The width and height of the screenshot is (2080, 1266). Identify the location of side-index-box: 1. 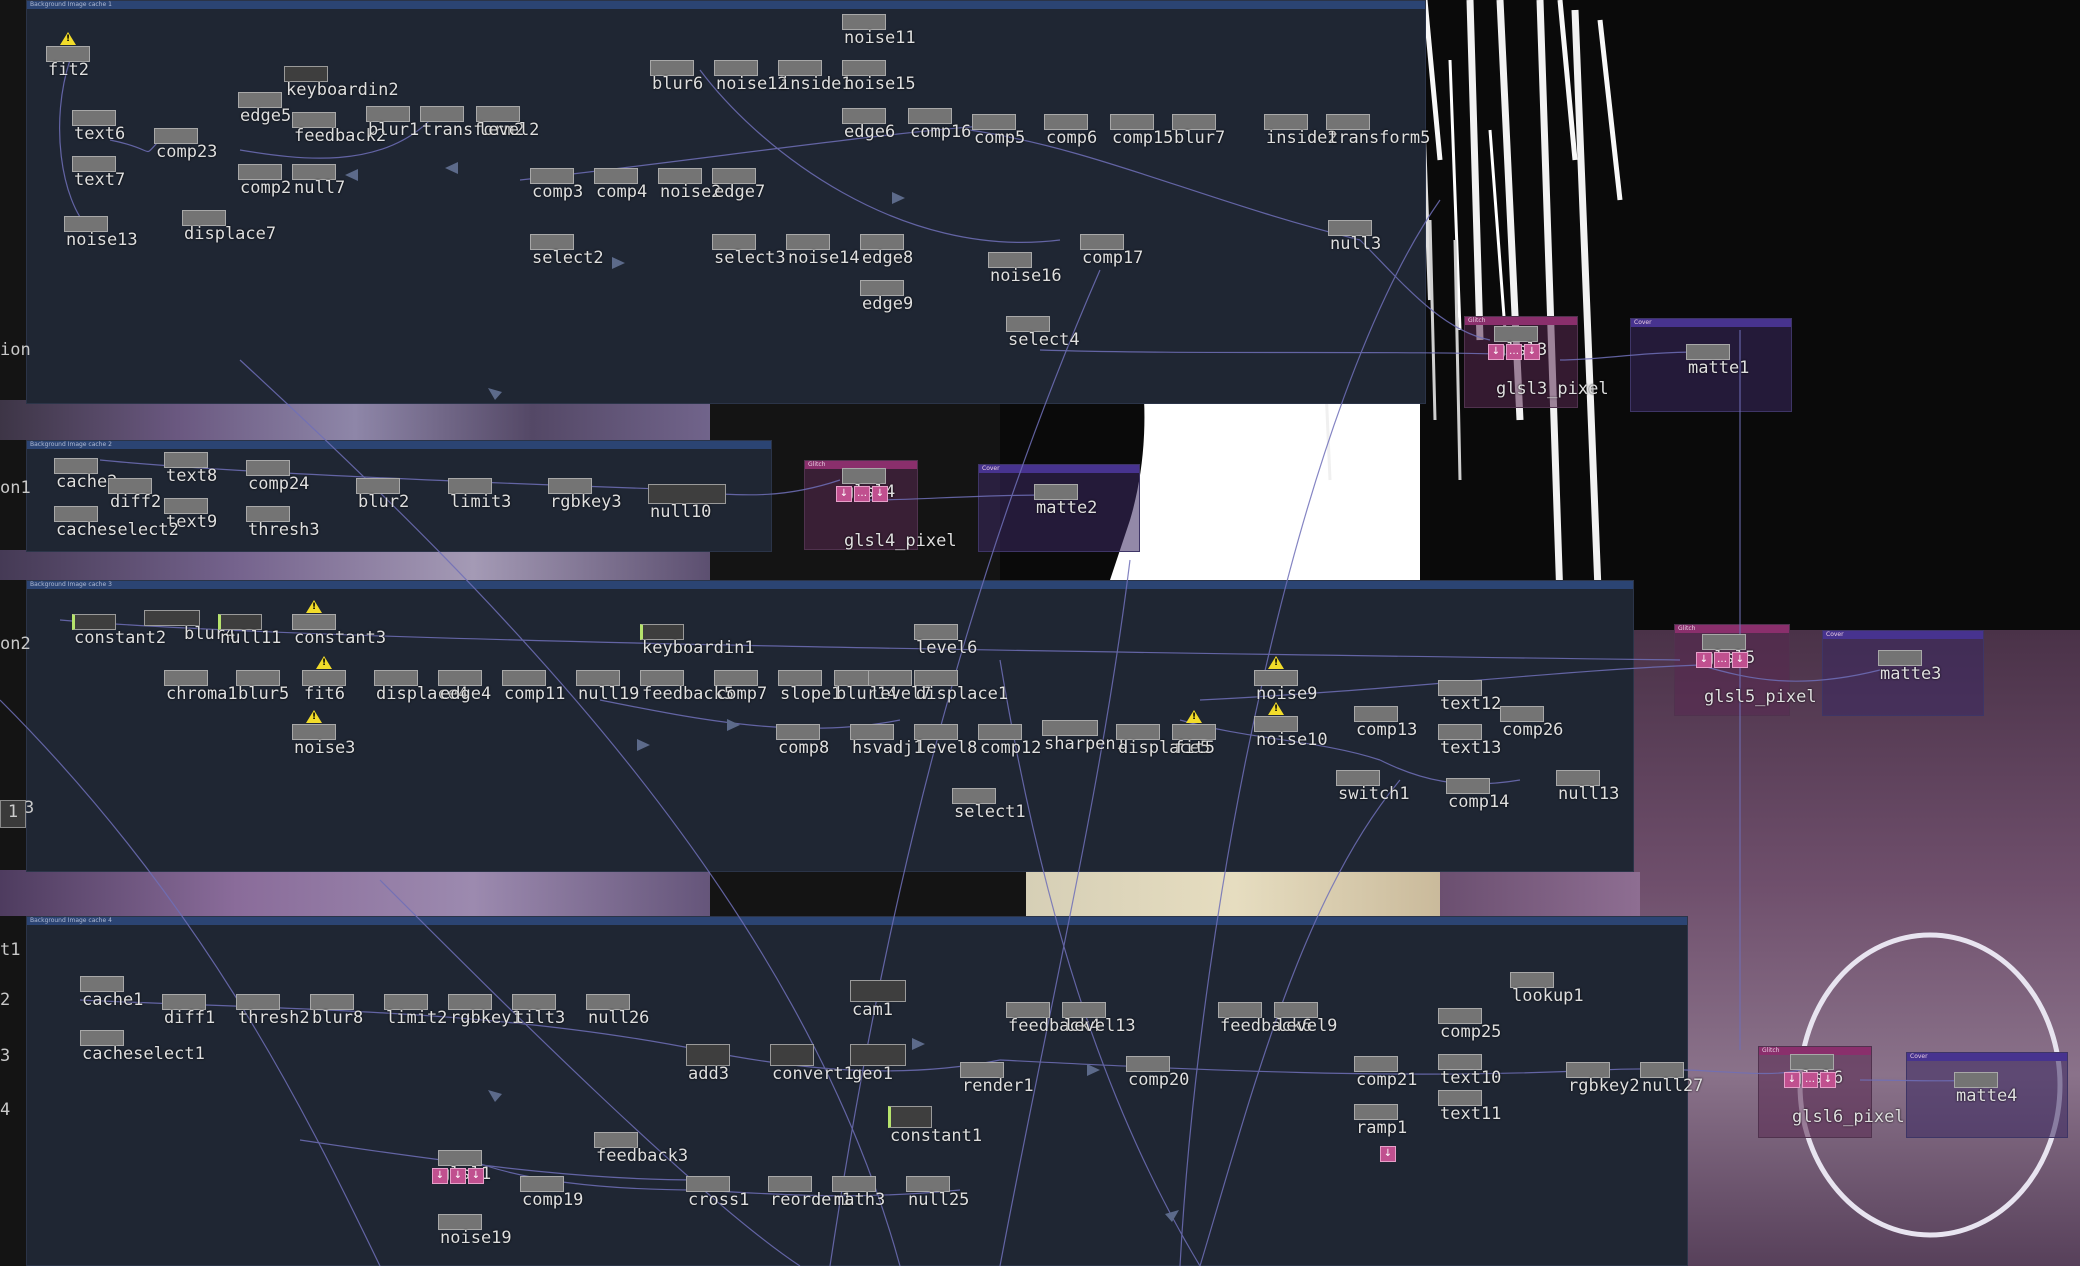
(13, 814).